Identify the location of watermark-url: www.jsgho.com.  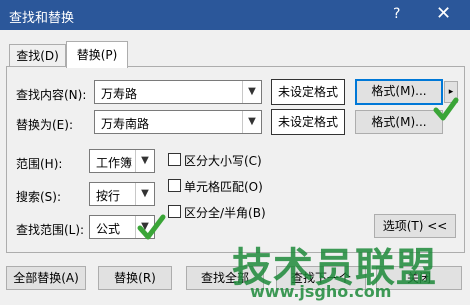
(321, 291).